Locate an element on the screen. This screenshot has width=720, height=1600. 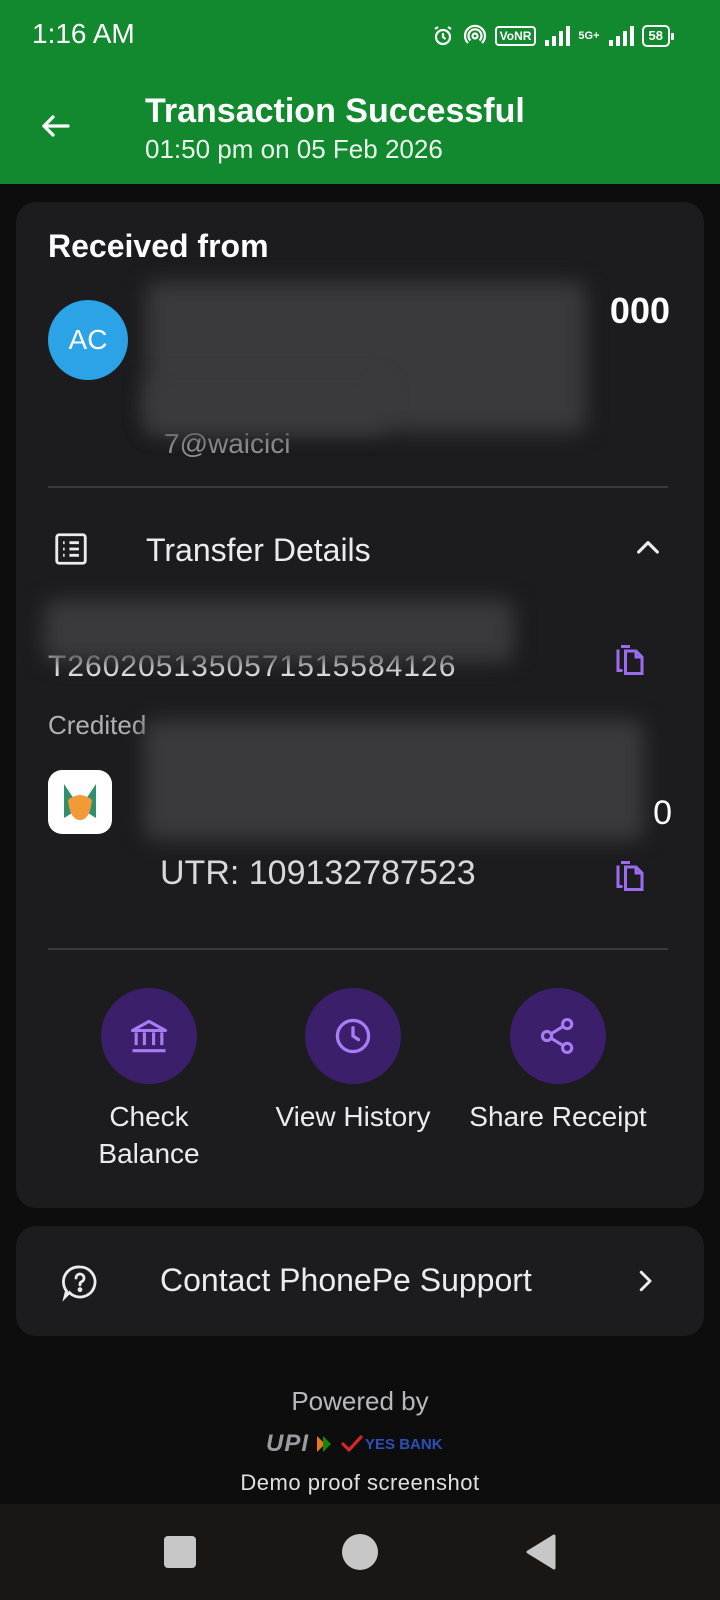
battery-icon: 58 is located at coordinates (658, 36).